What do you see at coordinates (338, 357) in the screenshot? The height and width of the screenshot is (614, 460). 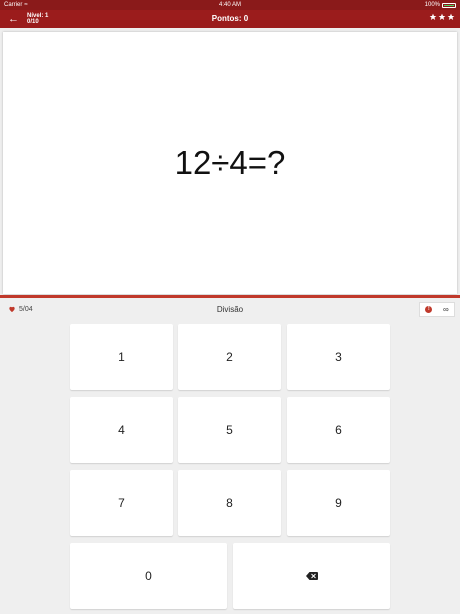 I see `key-3: 3` at bounding box center [338, 357].